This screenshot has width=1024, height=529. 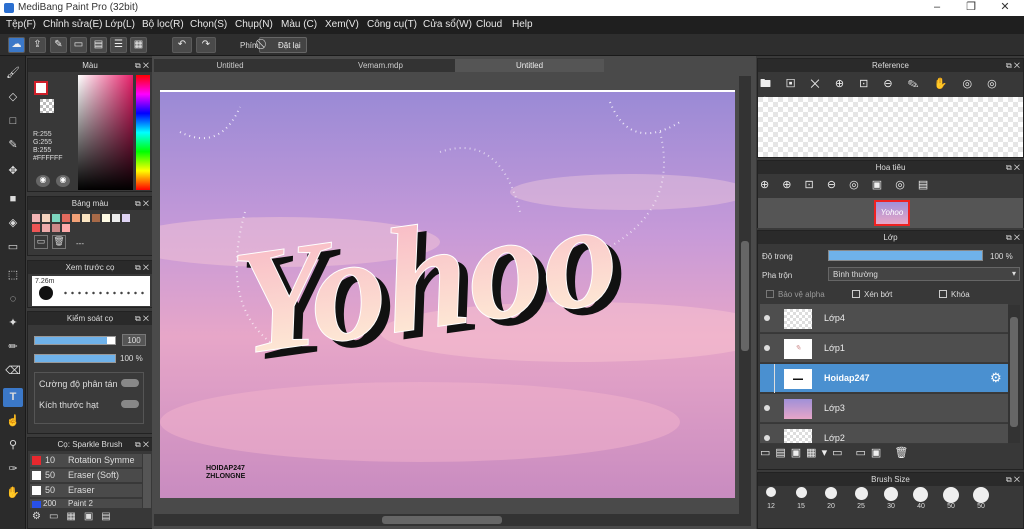 I want to click on navigator-toolbar: ⊕ ⊕ ⊡ ⊖ ◎ ▣ ◎ ▤, so click(x=860, y=187).